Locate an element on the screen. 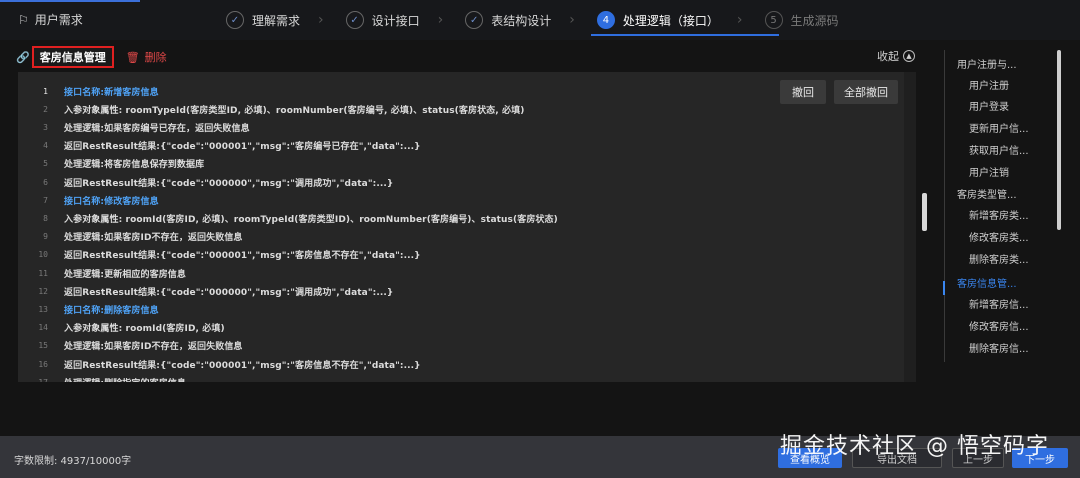  char-limit: 字数限制: 4937/10000字 is located at coordinates (73, 461).